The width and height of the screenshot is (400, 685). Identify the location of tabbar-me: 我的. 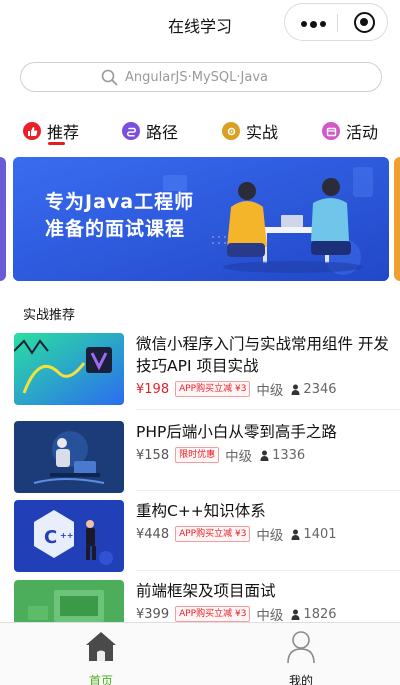
(301, 657).